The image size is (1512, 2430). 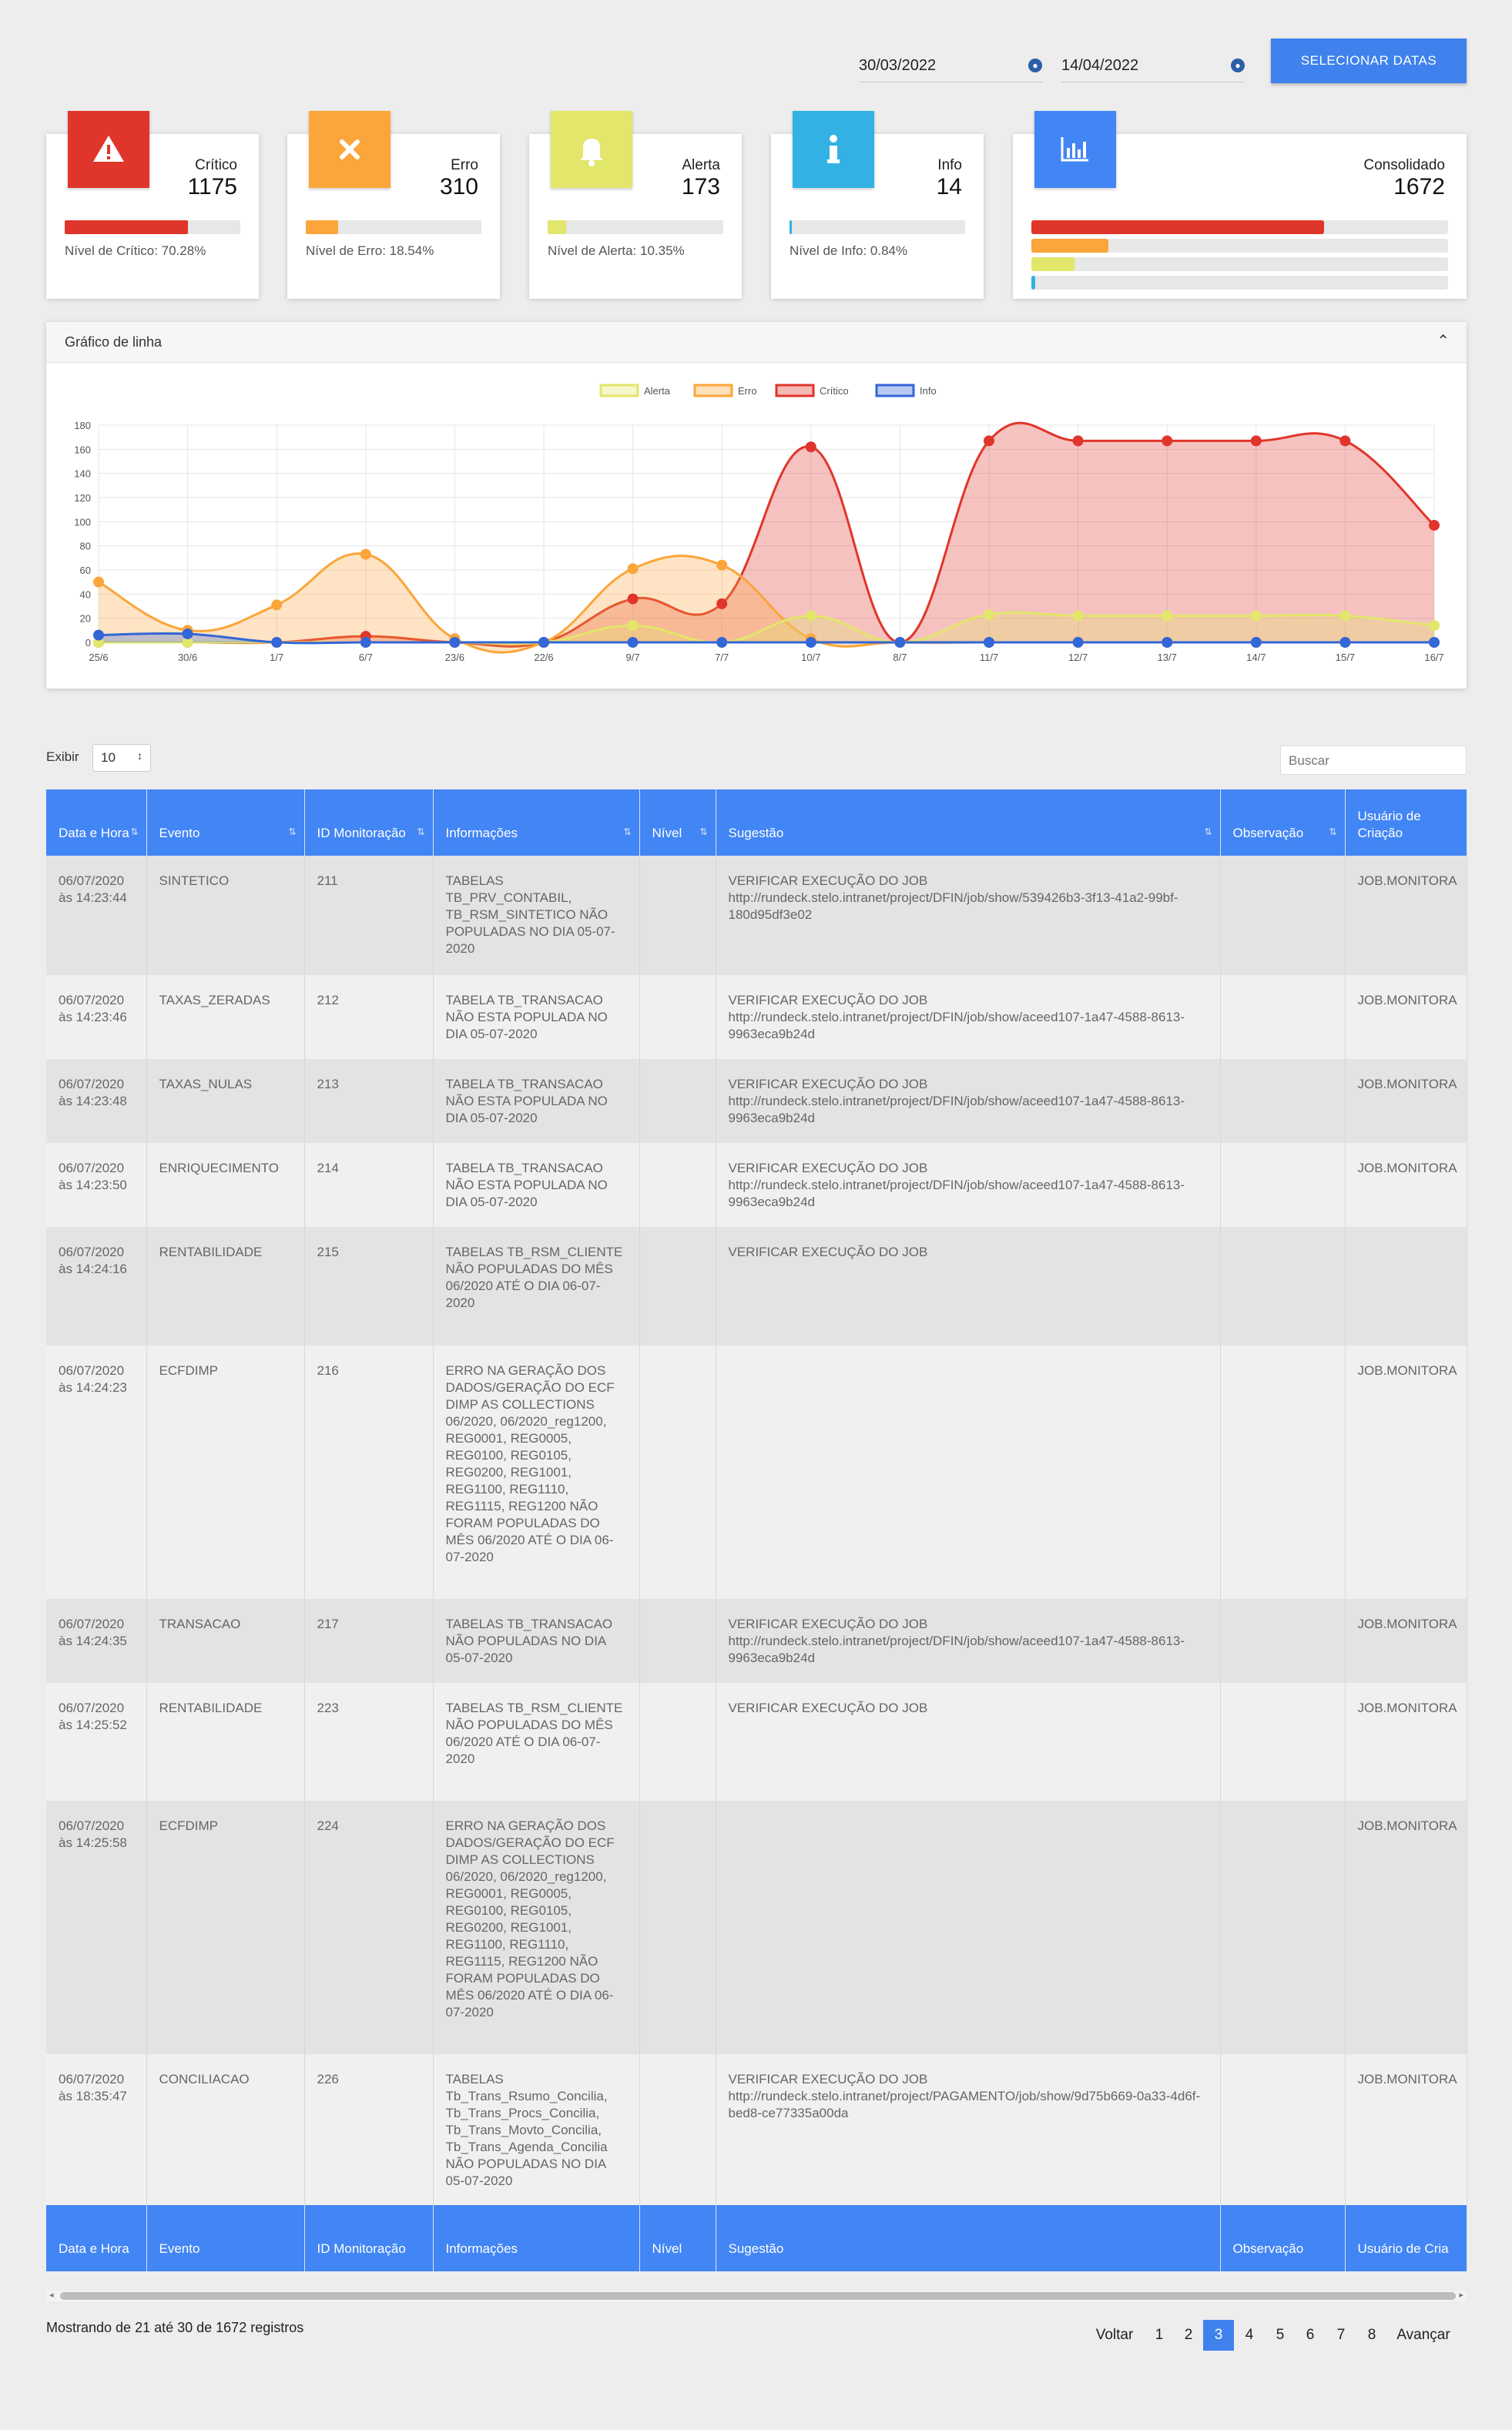 I want to click on column-label: Data e Hora, so click(x=94, y=833).